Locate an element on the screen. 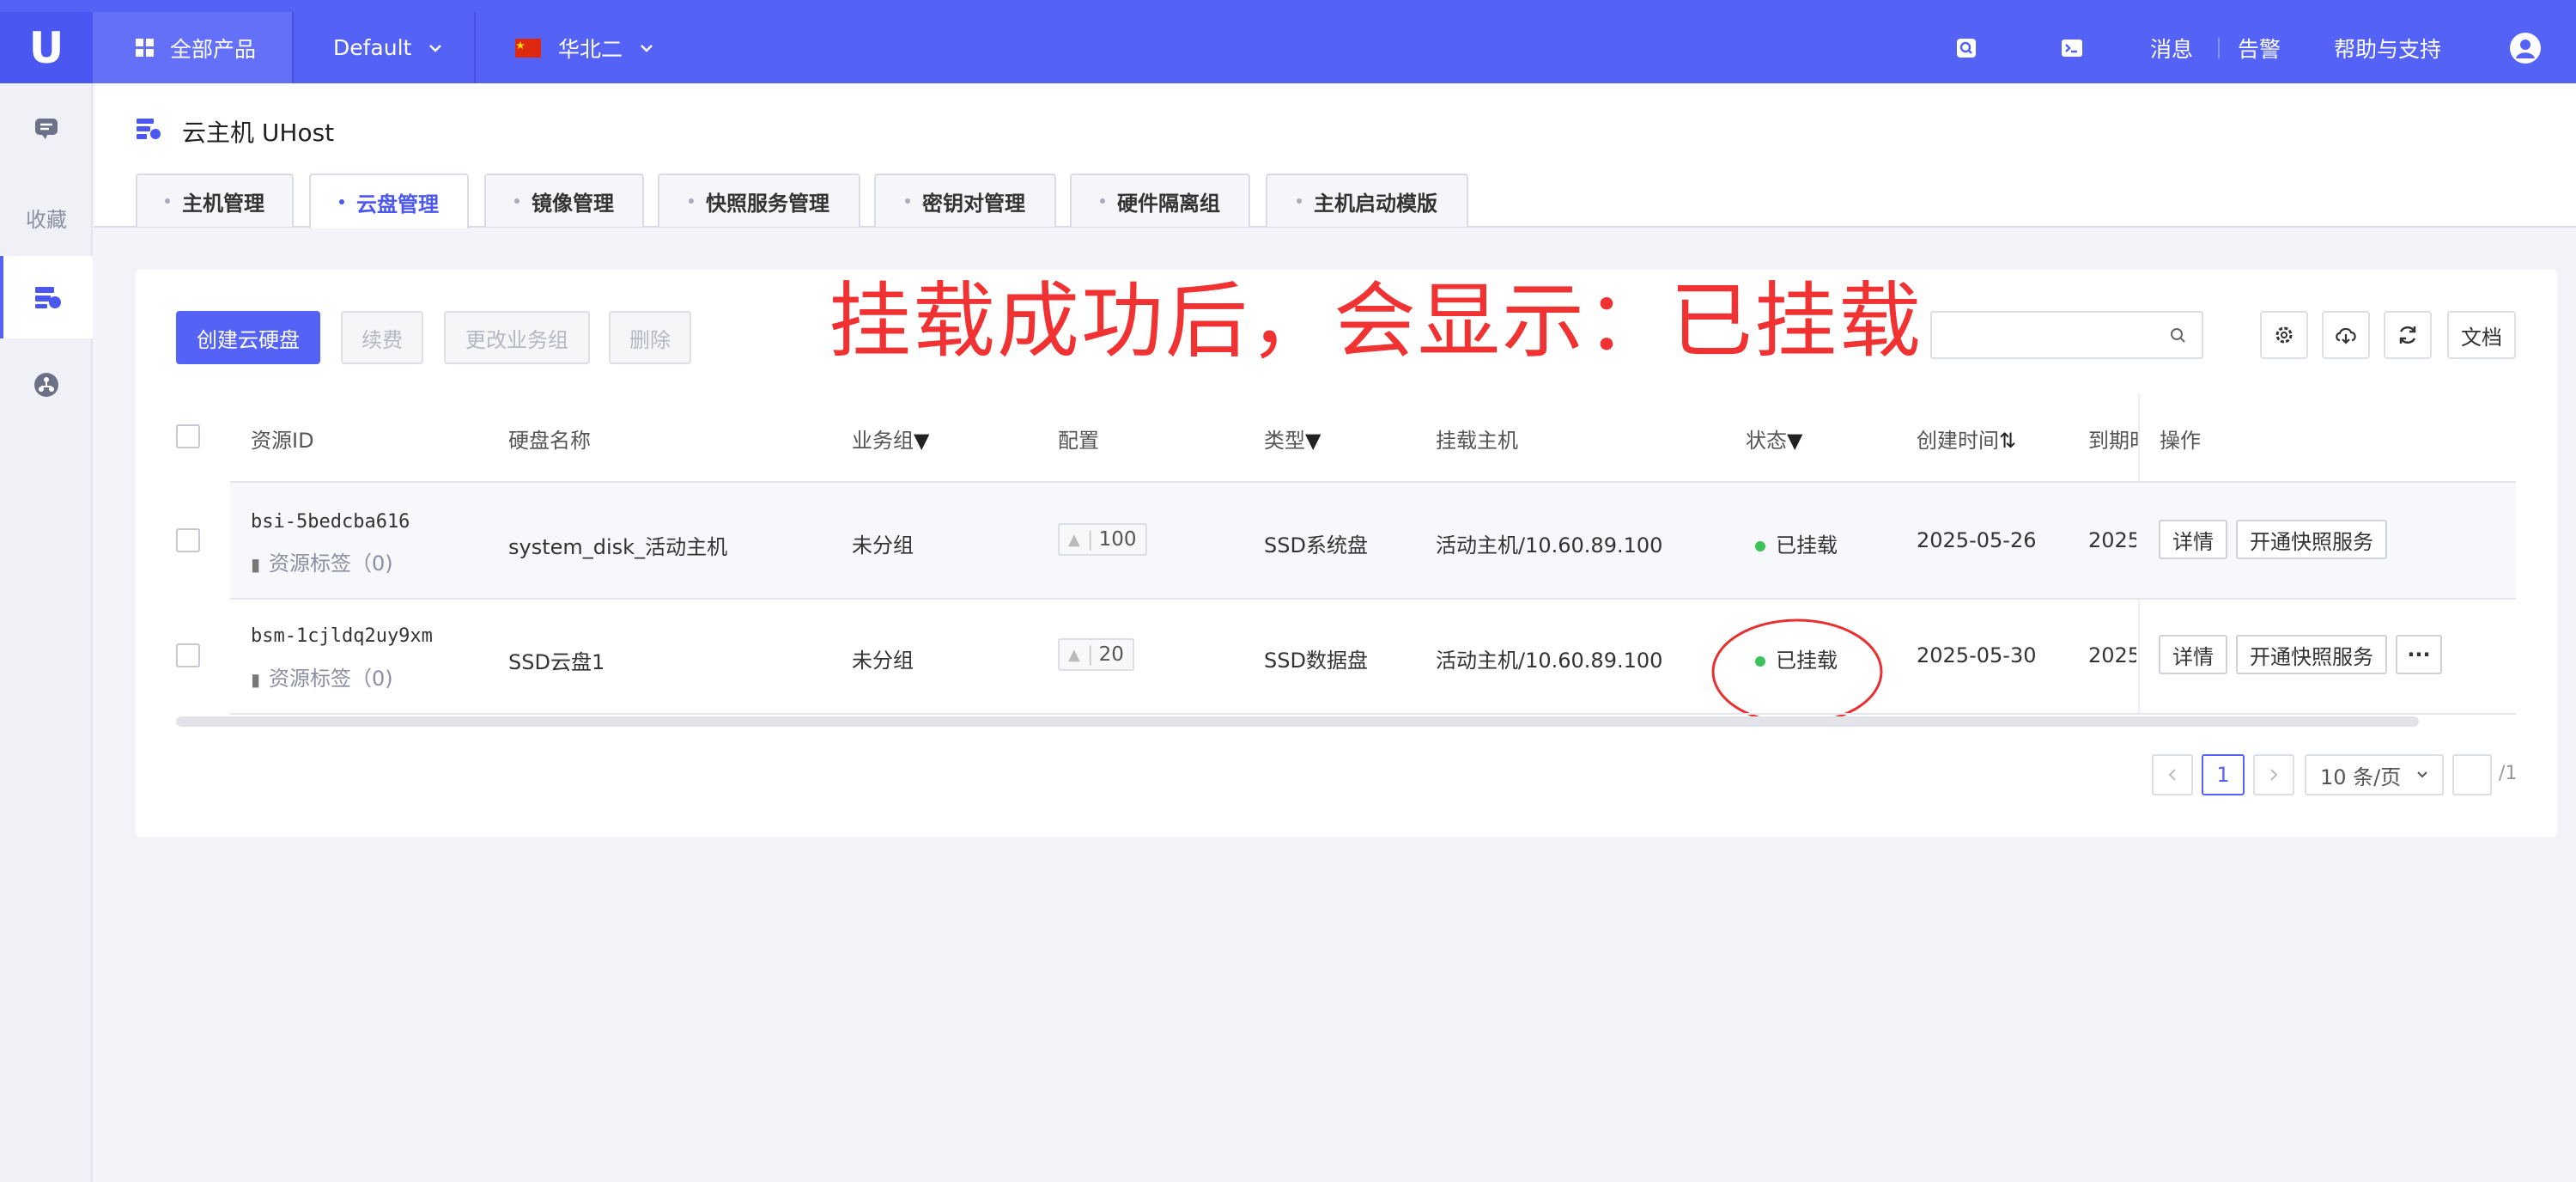  region-selector: 华北二 is located at coordinates (584, 47).